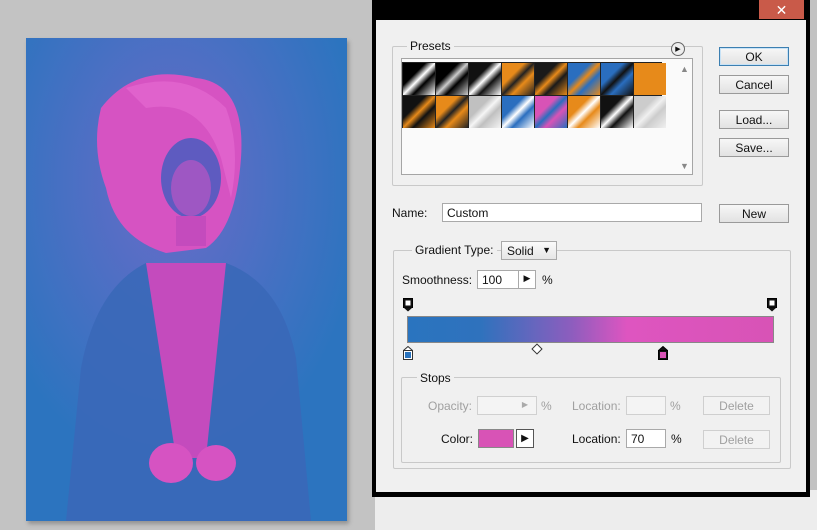 This screenshot has width=817, height=530. What do you see at coordinates (754, 84) in the screenshot?
I see `cancel-button: Cancel` at bounding box center [754, 84].